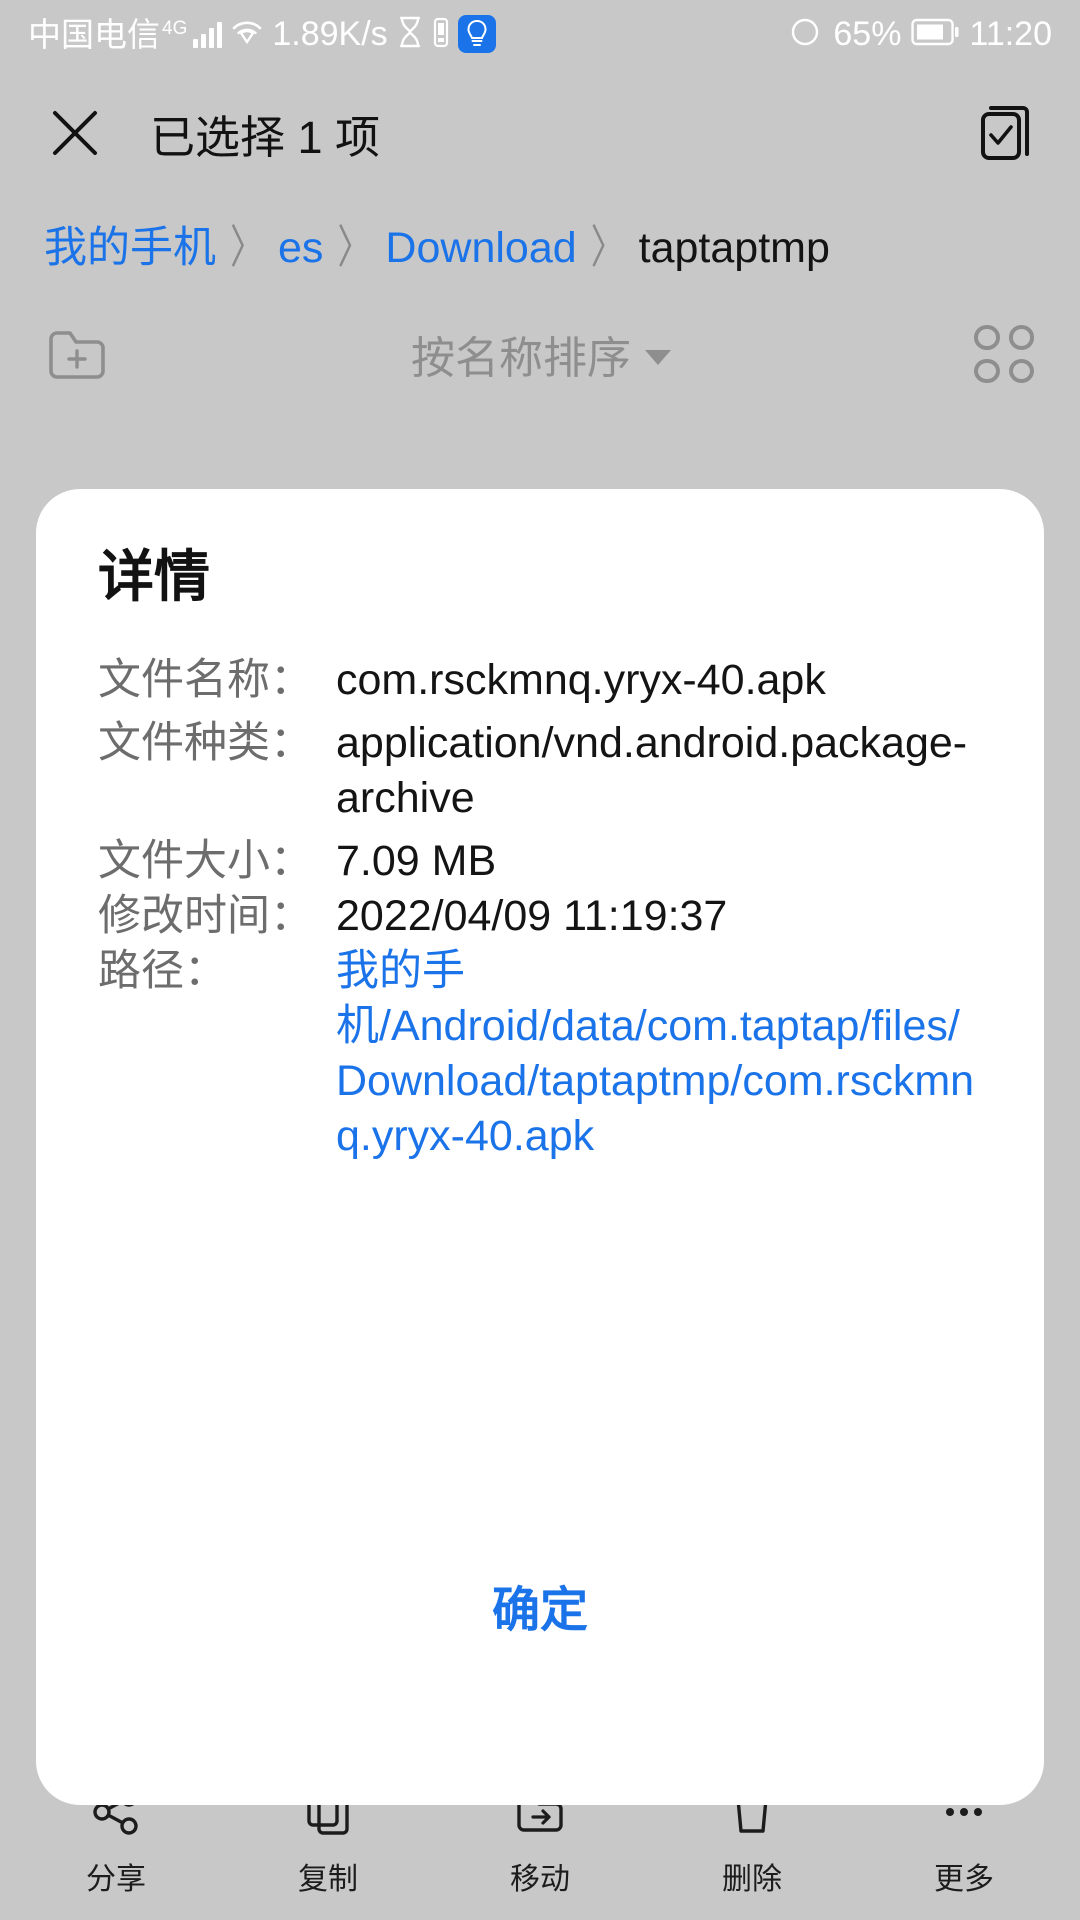  What do you see at coordinates (77, 354) in the screenshot?
I see `new-folder-icon` at bounding box center [77, 354].